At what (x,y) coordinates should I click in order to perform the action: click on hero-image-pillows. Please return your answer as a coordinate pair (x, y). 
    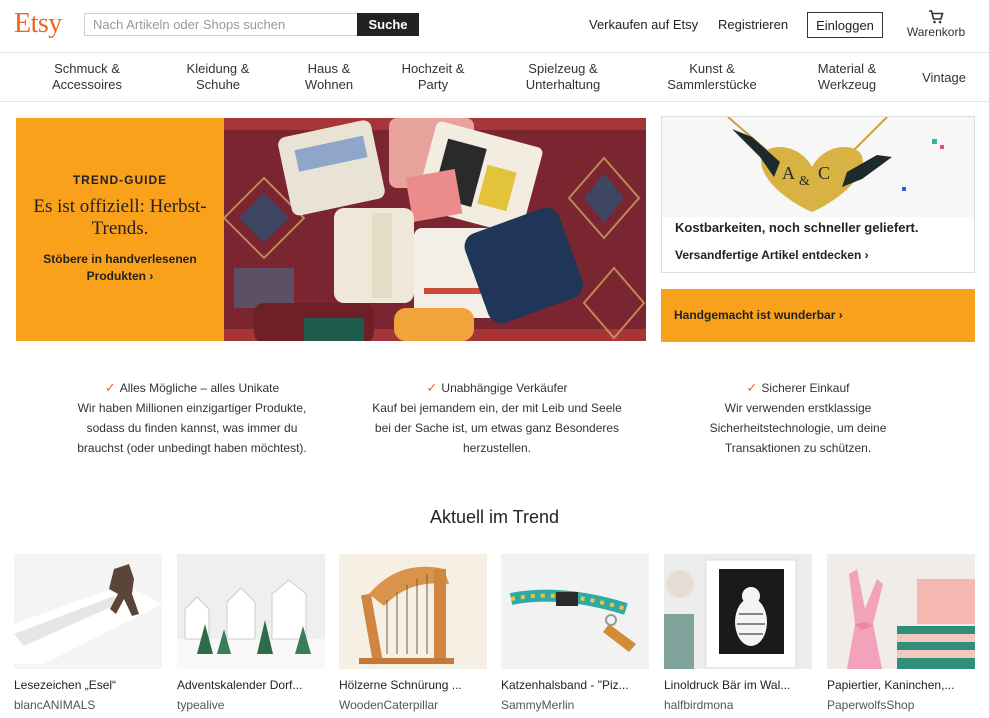
    Looking at the image, I should click on (435, 229).